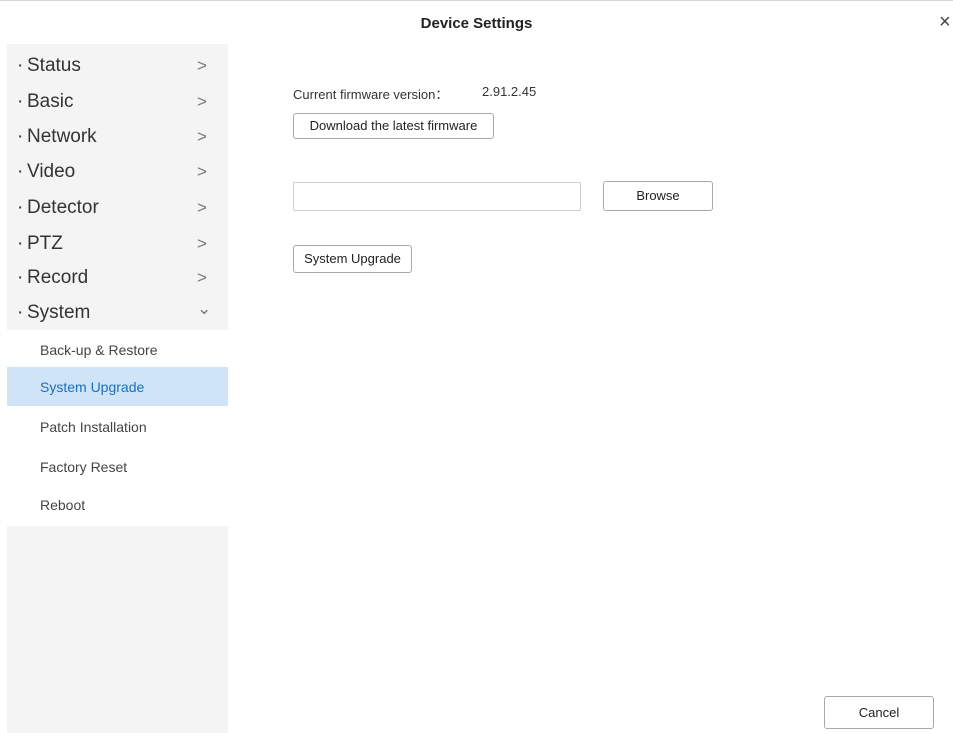  Describe the element at coordinates (946, 22) in the screenshot. I see `close-icon: ×` at that location.